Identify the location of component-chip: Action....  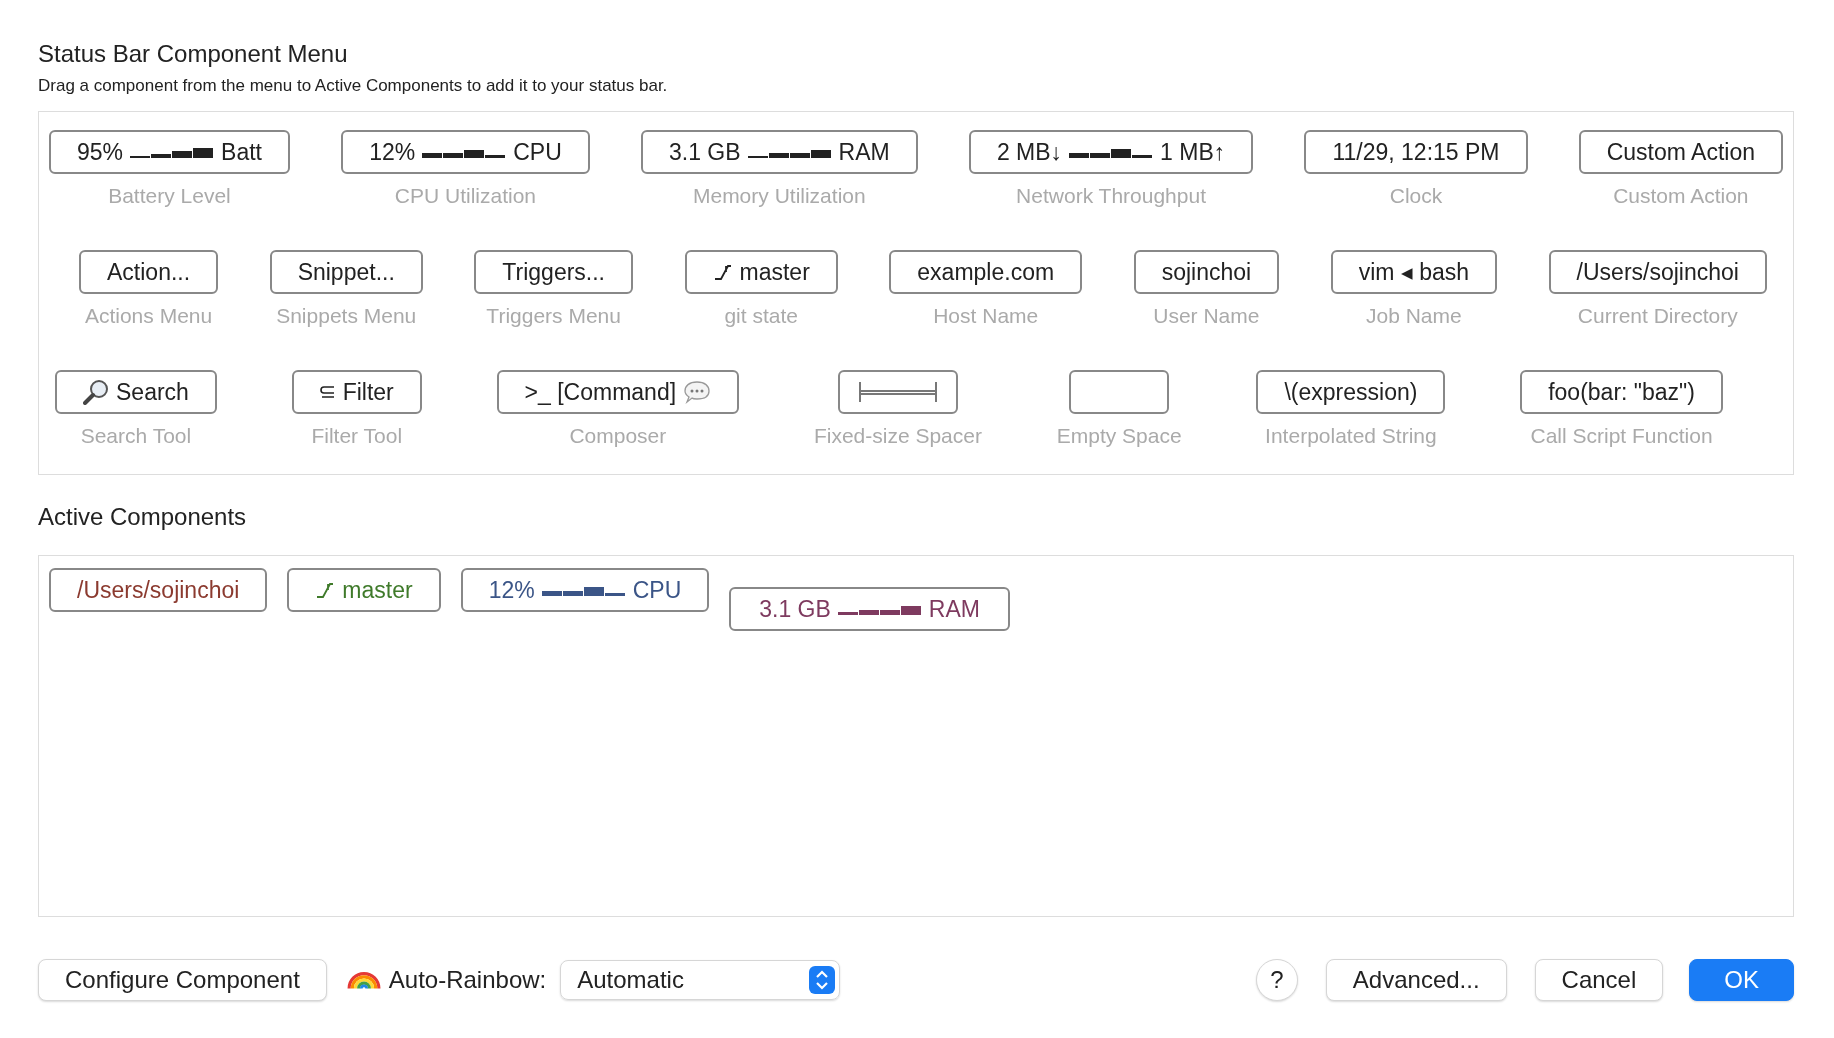
(149, 272).